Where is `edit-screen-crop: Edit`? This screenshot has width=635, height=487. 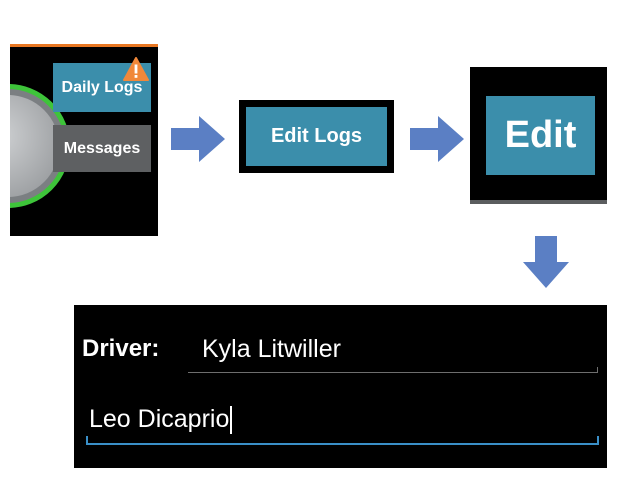 edit-screen-crop: Edit is located at coordinates (538, 135).